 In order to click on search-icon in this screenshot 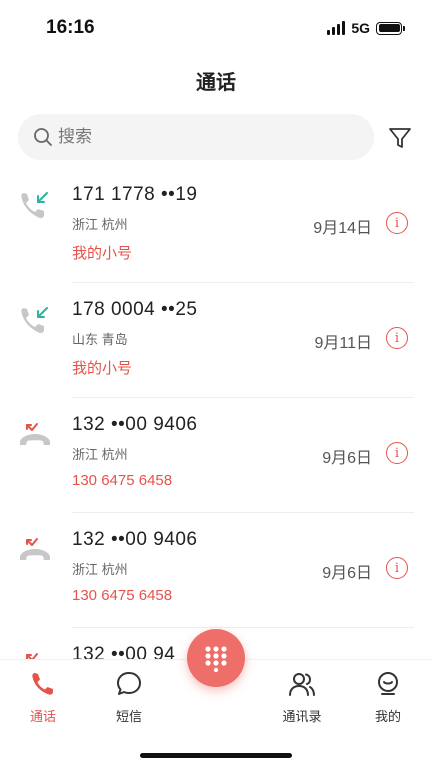, I will do `click(43, 137)`.